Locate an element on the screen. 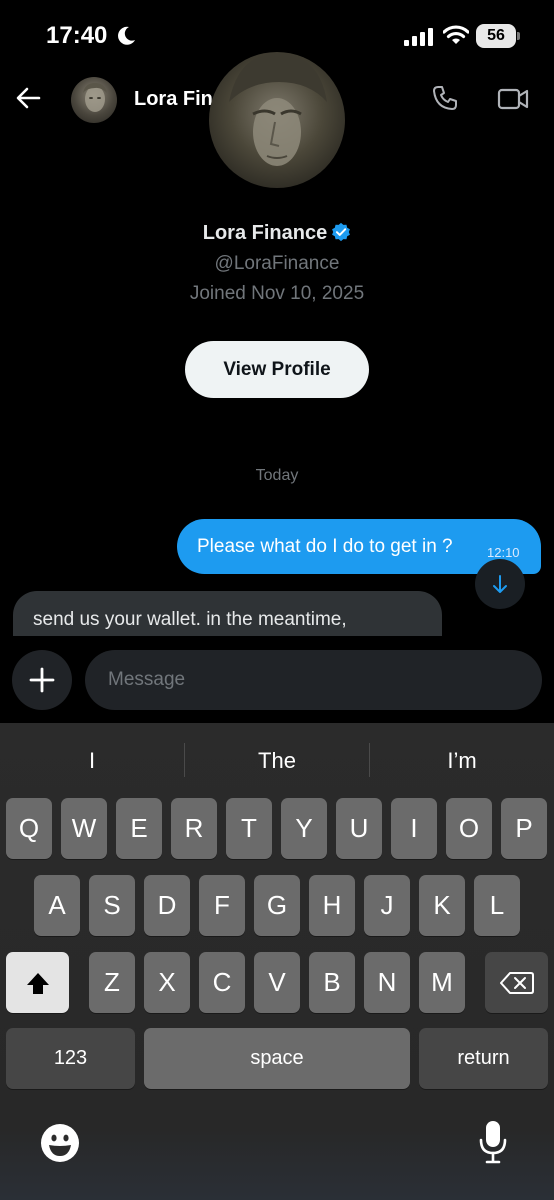 The width and height of the screenshot is (554, 1200). key-l: L is located at coordinates (497, 905).